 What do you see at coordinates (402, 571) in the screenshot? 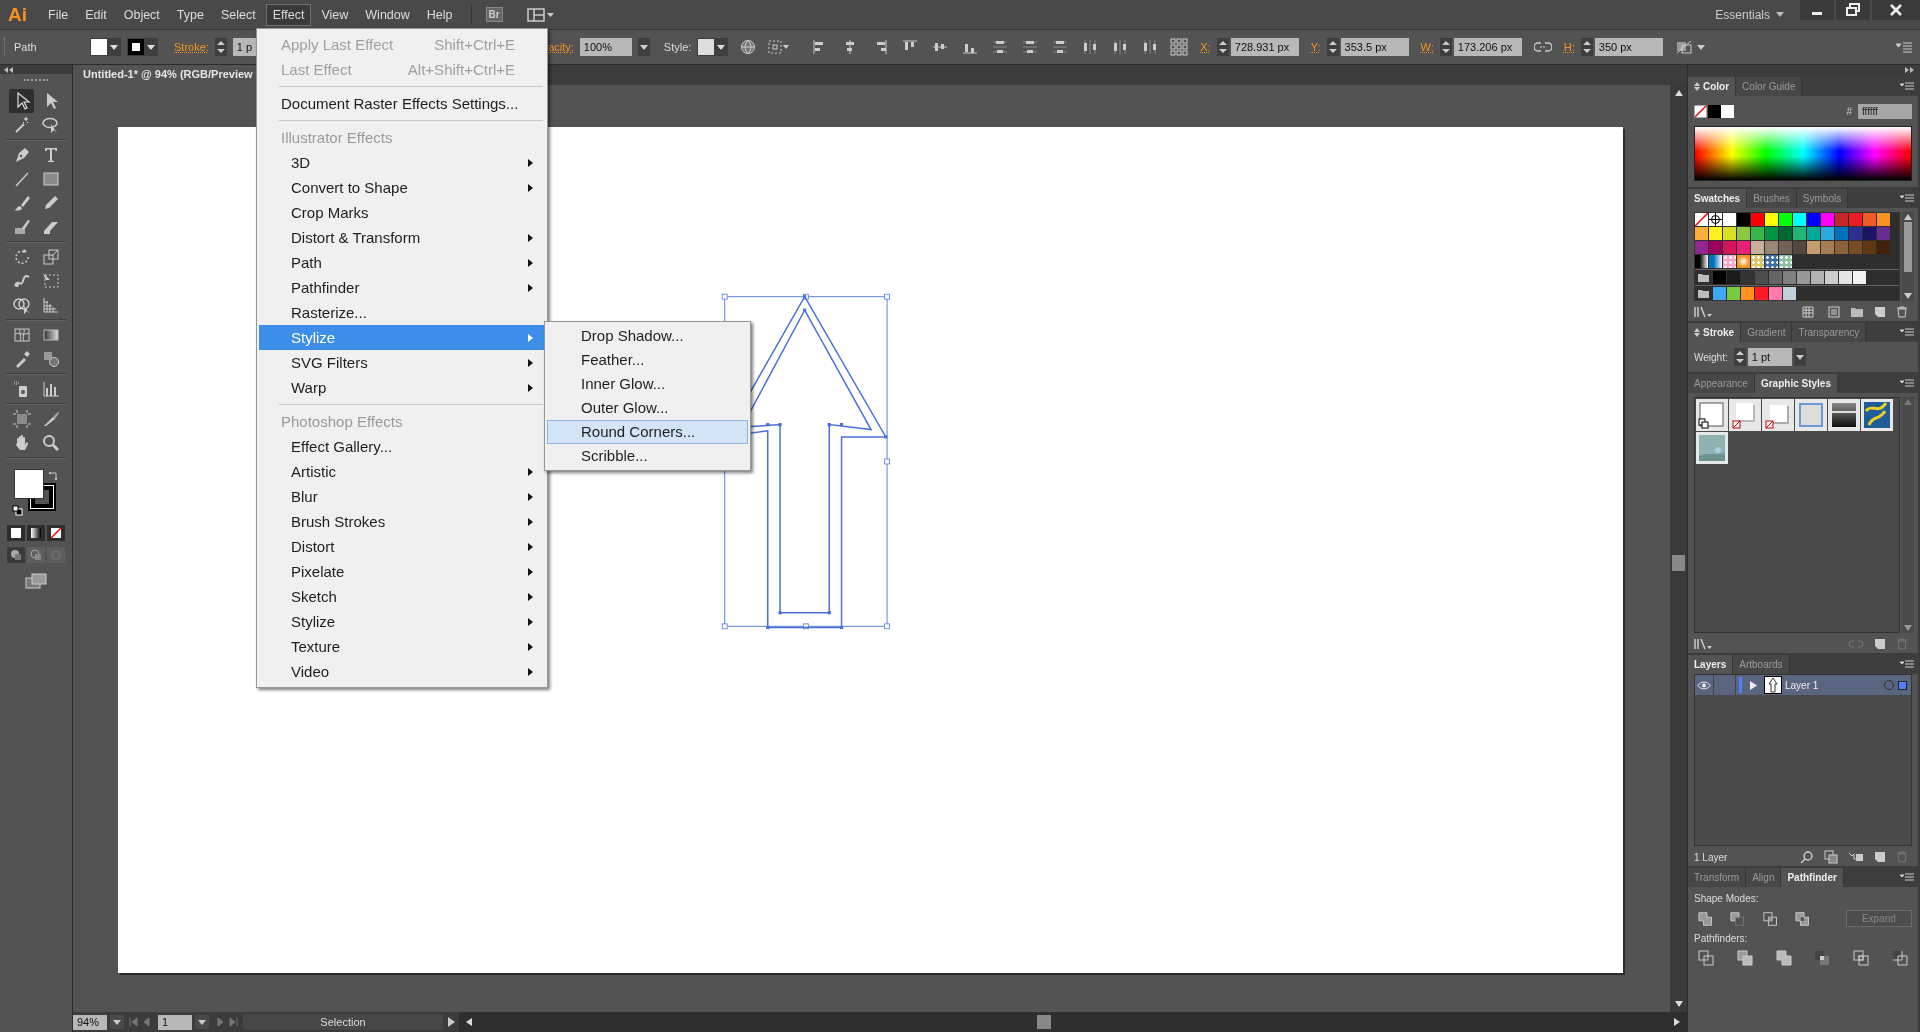
I see `menu-item: Pixelate` at bounding box center [402, 571].